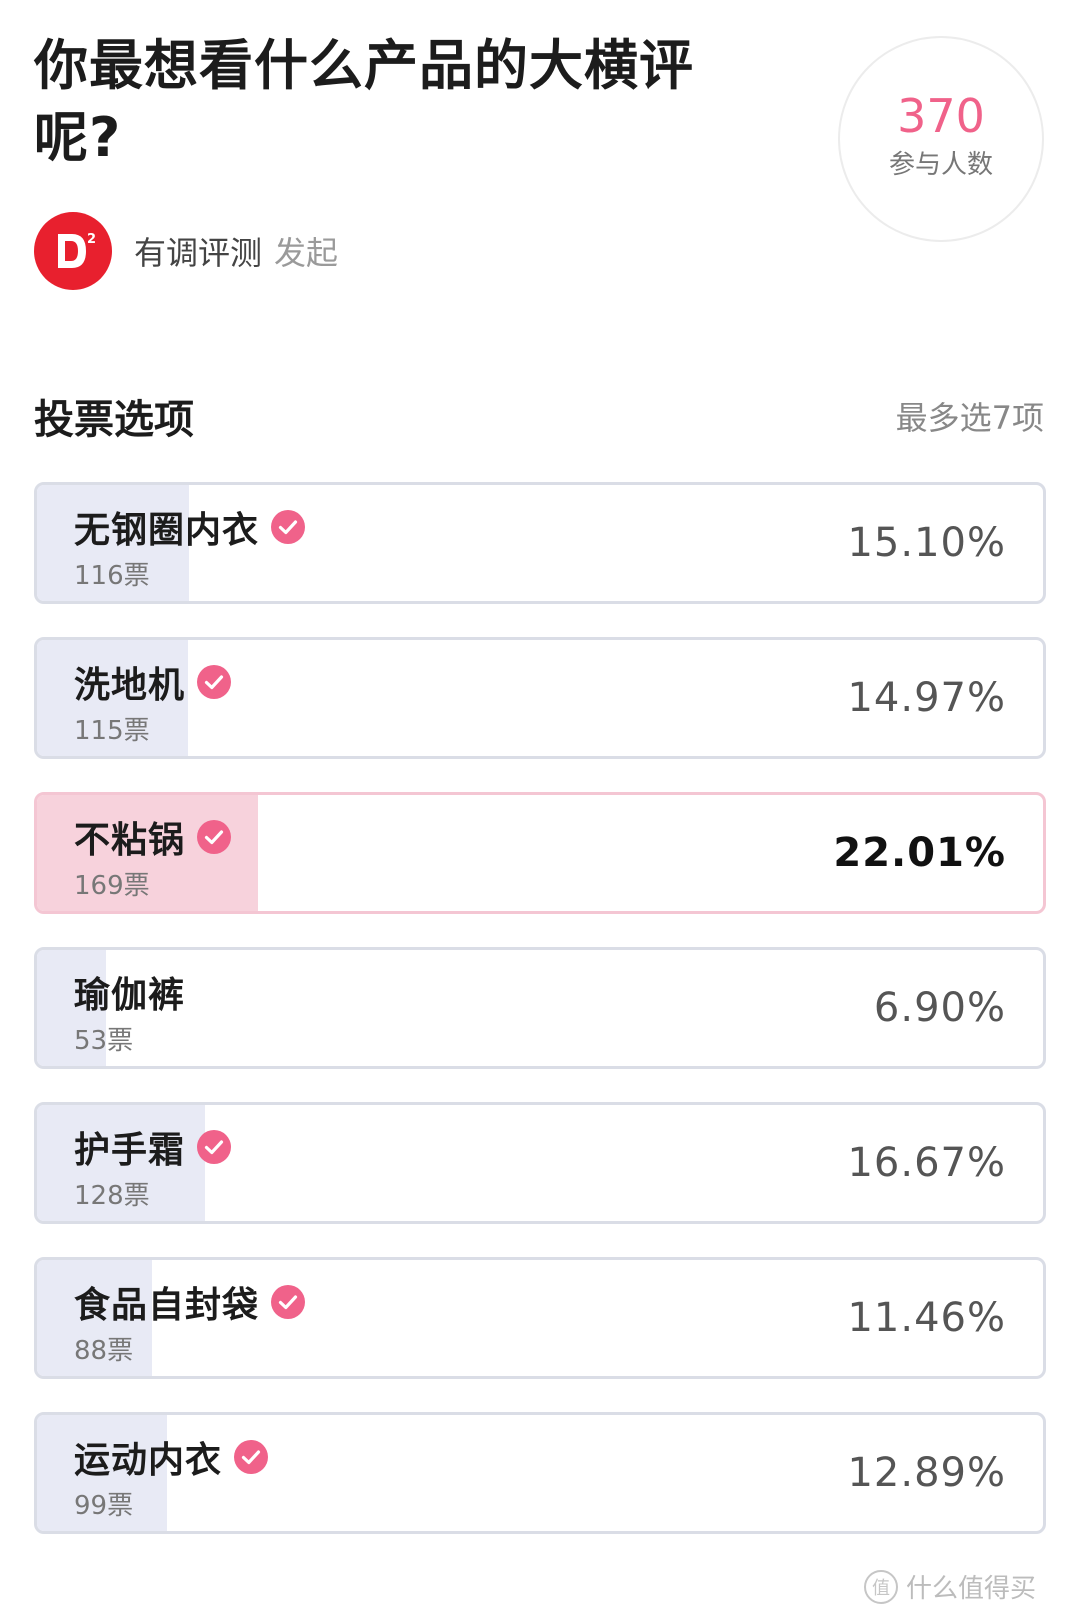 This screenshot has height=1619, width=1080. Describe the element at coordinates (364, 101) in the screenshot. I see `poll-title: 你最想看什么产品的大横评呢?` at that location.